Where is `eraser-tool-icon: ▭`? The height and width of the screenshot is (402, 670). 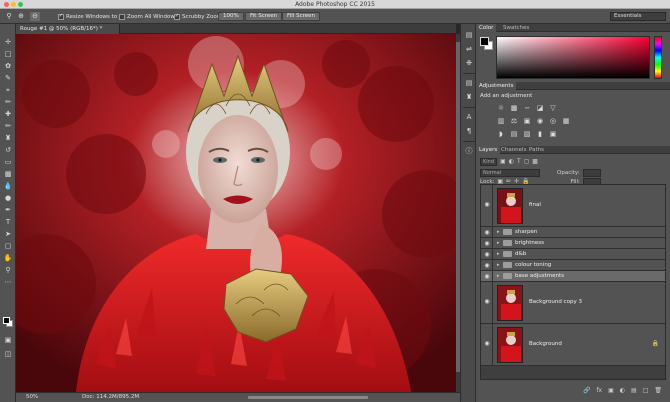 eraser-tool-icon: ▭ is located at coordinates (8, 162).